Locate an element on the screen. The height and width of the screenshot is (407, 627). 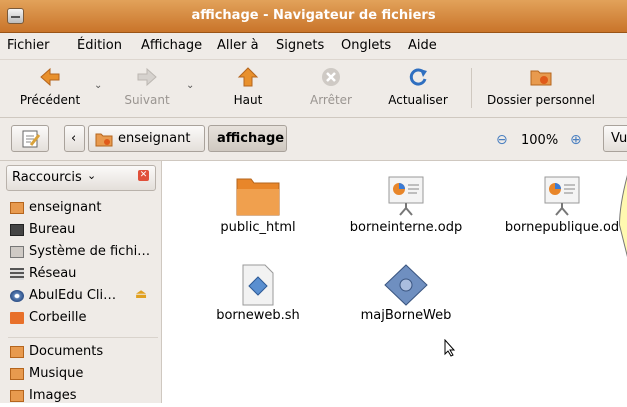
close-sidebar-icon: ✕ is located at coordinates (143, 175).